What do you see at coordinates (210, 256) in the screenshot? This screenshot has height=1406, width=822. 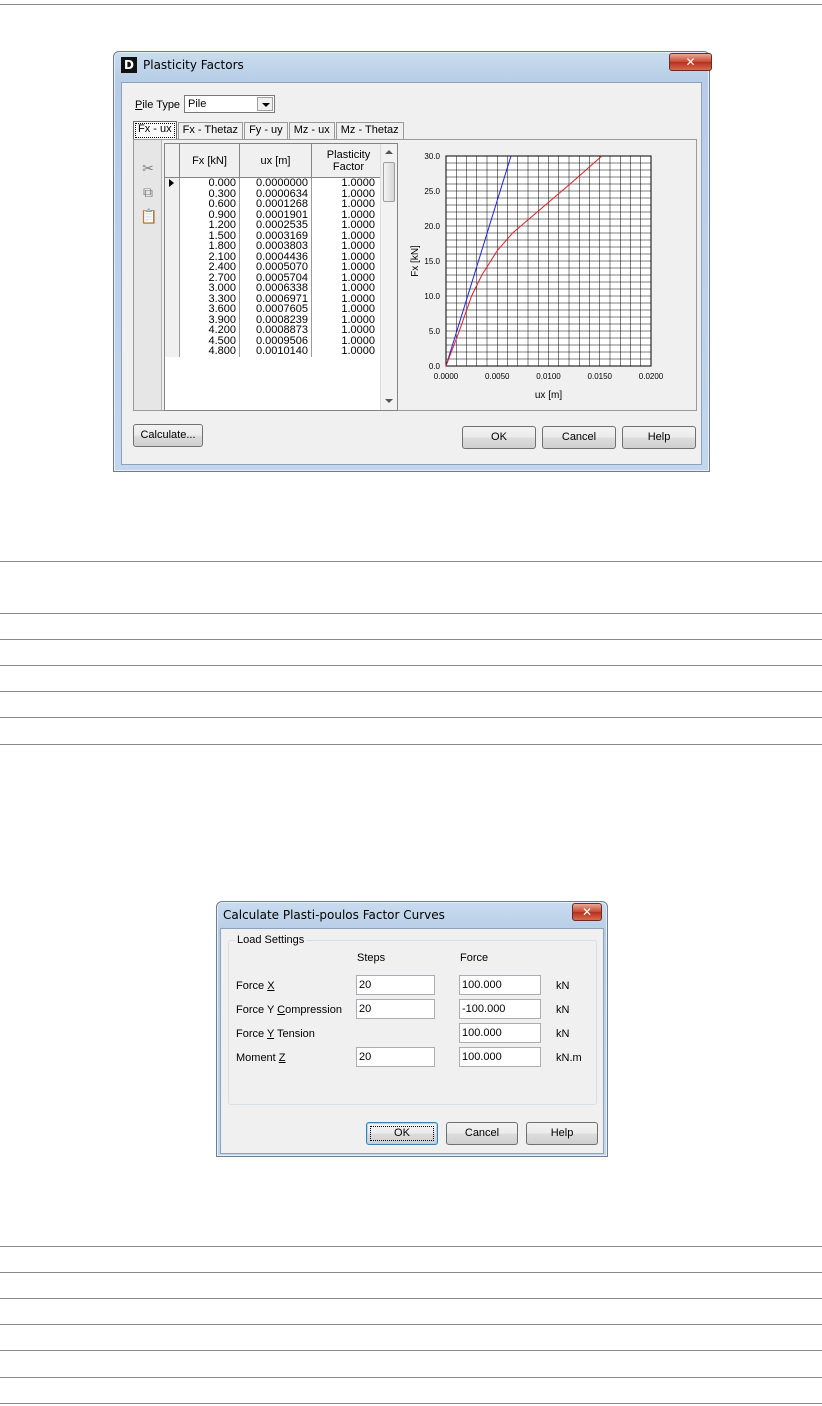 I see `table-cell: 2.100` at bounding box center [210, 256].